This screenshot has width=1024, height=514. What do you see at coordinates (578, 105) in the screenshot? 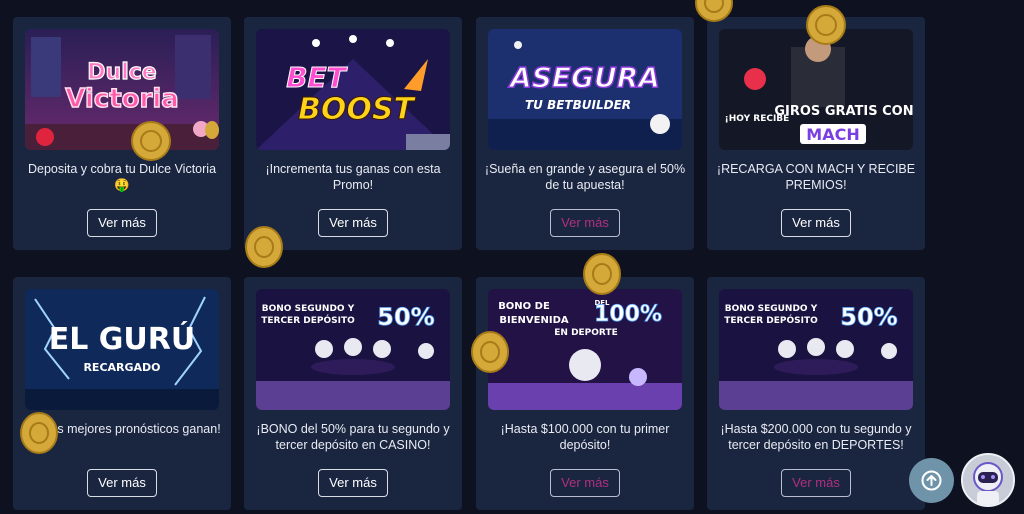
I see `svg-text: TU BETBUILDER` at bounding box center [578, 105].